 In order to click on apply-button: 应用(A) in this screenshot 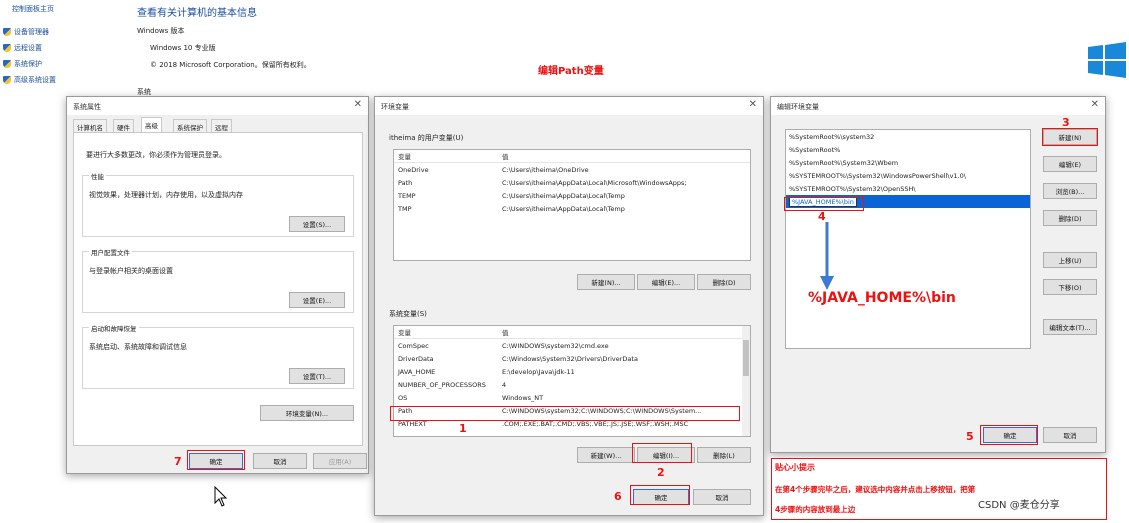, I will do `click(340, 461)`.